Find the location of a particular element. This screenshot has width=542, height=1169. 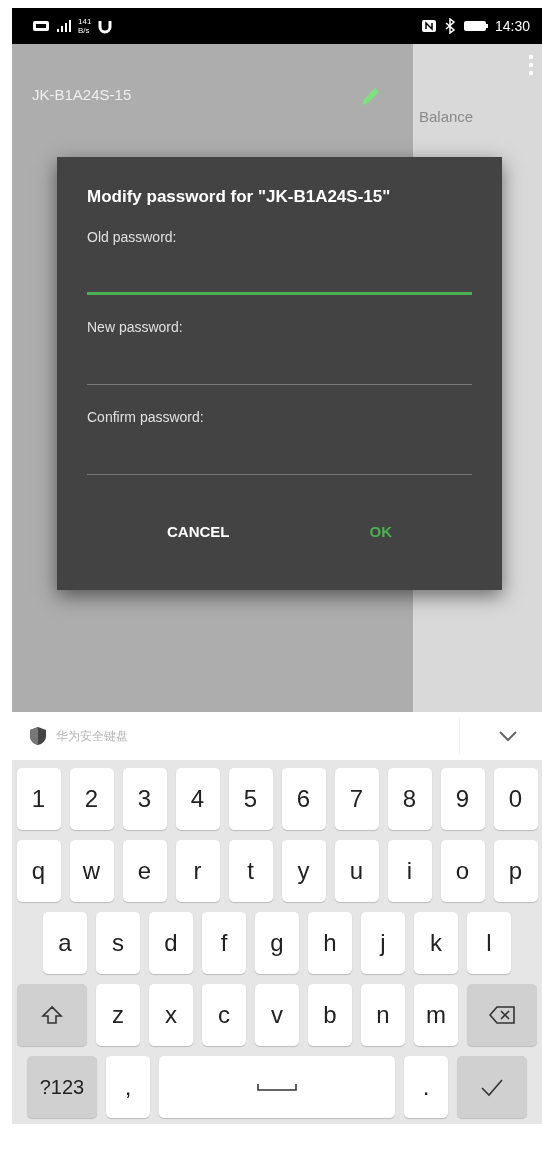

net-speed-value: 141 is located at coordinates (85, 21).